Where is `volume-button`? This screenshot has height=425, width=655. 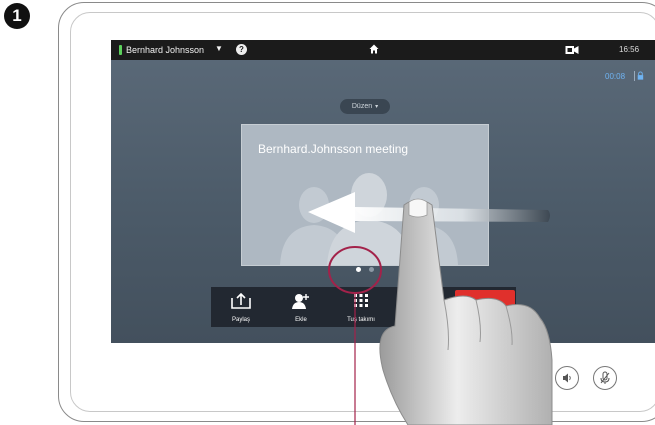
volume-button is located at coordinates (567, 378).